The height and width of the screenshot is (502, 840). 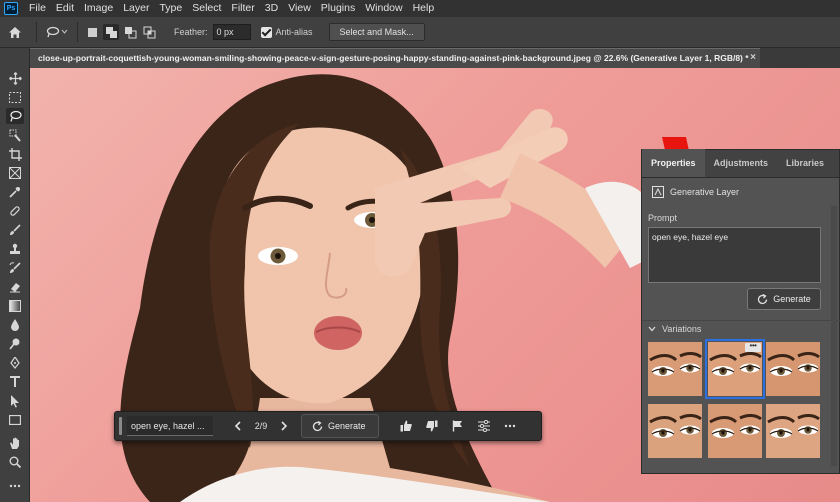 What do you see at coordinates (735, 369) in the screenshot?
I see `variation-thumbnail-selected: •••` at bounding box center [735, 369].